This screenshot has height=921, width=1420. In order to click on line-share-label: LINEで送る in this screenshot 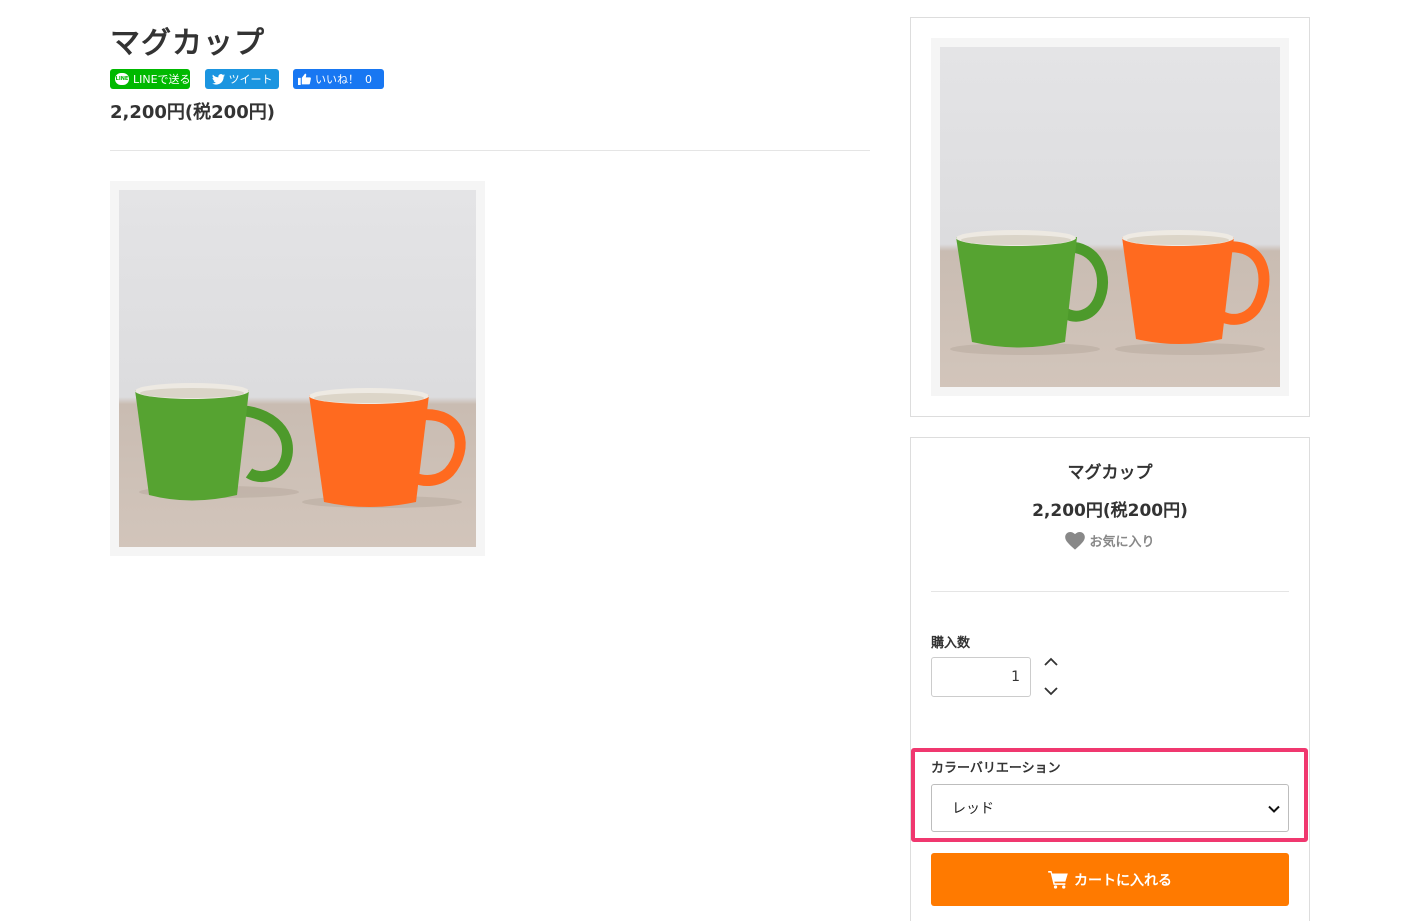, I will do `click(162, 79)`.